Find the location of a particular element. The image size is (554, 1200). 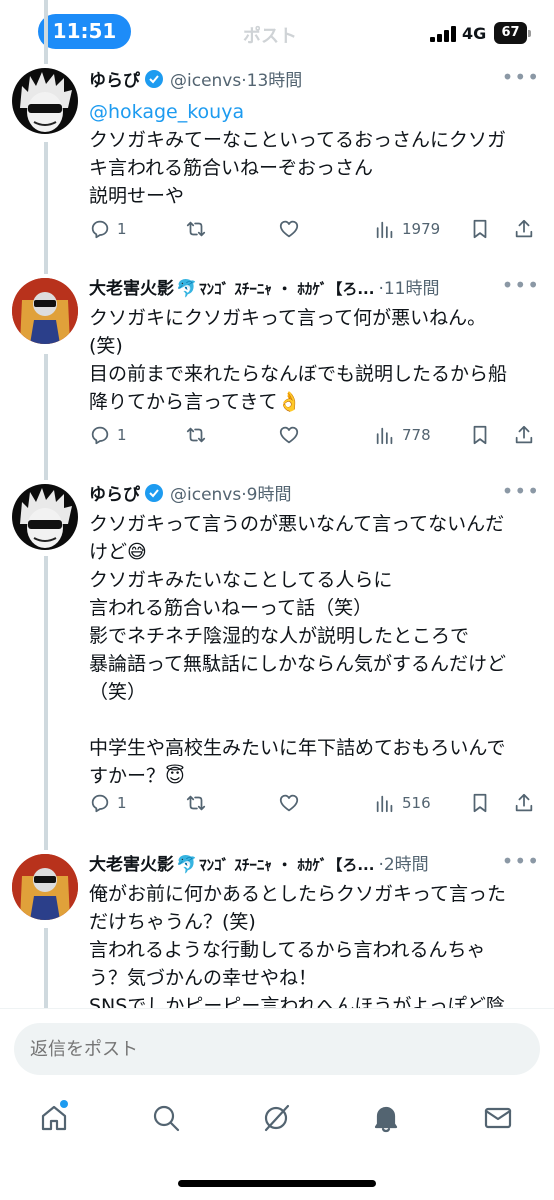

status-bar: 11:51 ポスト 4G 67 is located at coordinates (277, 31).